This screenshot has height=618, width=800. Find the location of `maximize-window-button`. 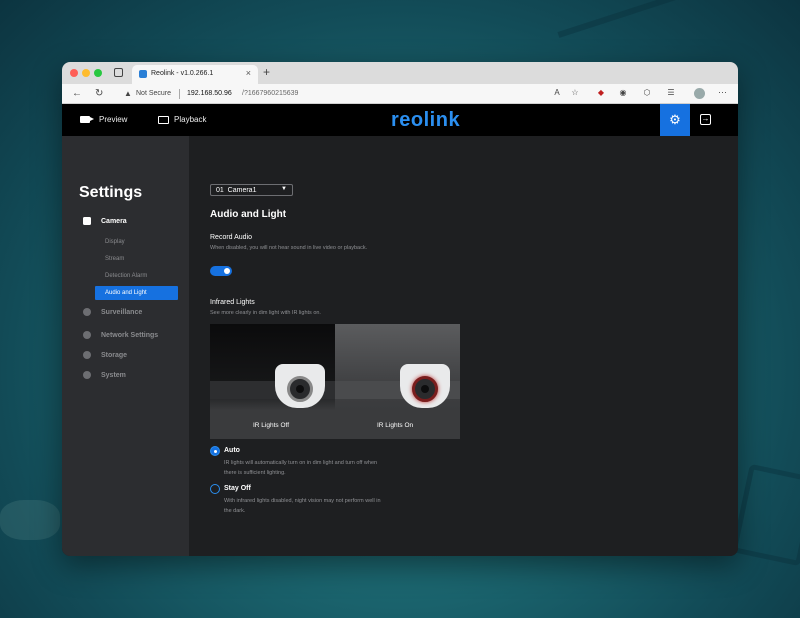

maximize-window-button is located at coordinates (98, 73).